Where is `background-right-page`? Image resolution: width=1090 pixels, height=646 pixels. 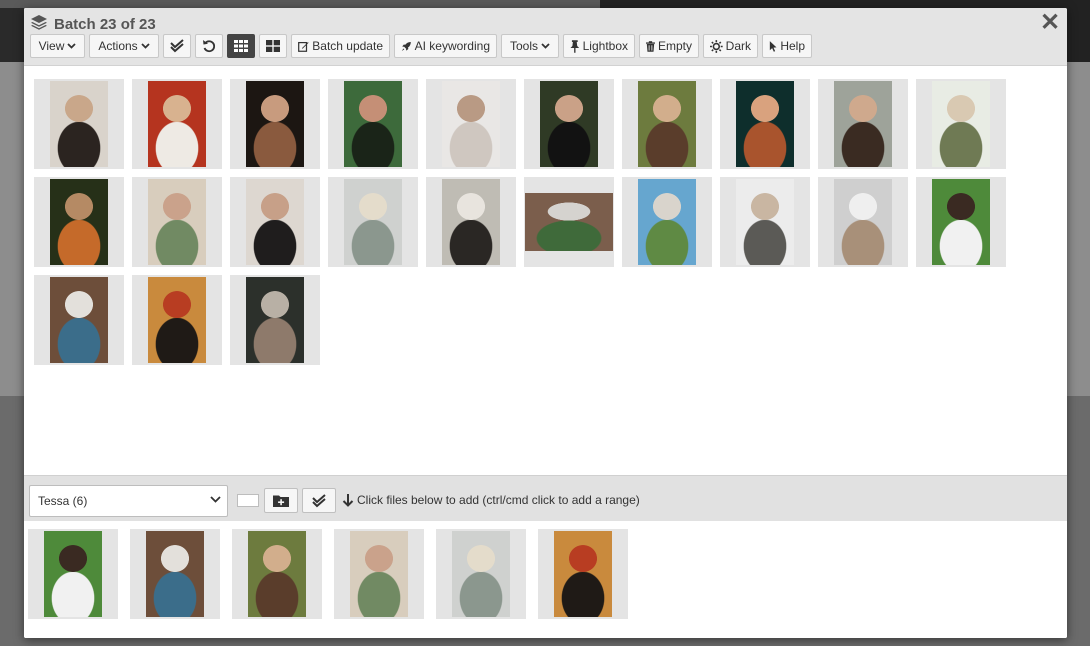 background-right-page is located at coordinates (1078, 229).